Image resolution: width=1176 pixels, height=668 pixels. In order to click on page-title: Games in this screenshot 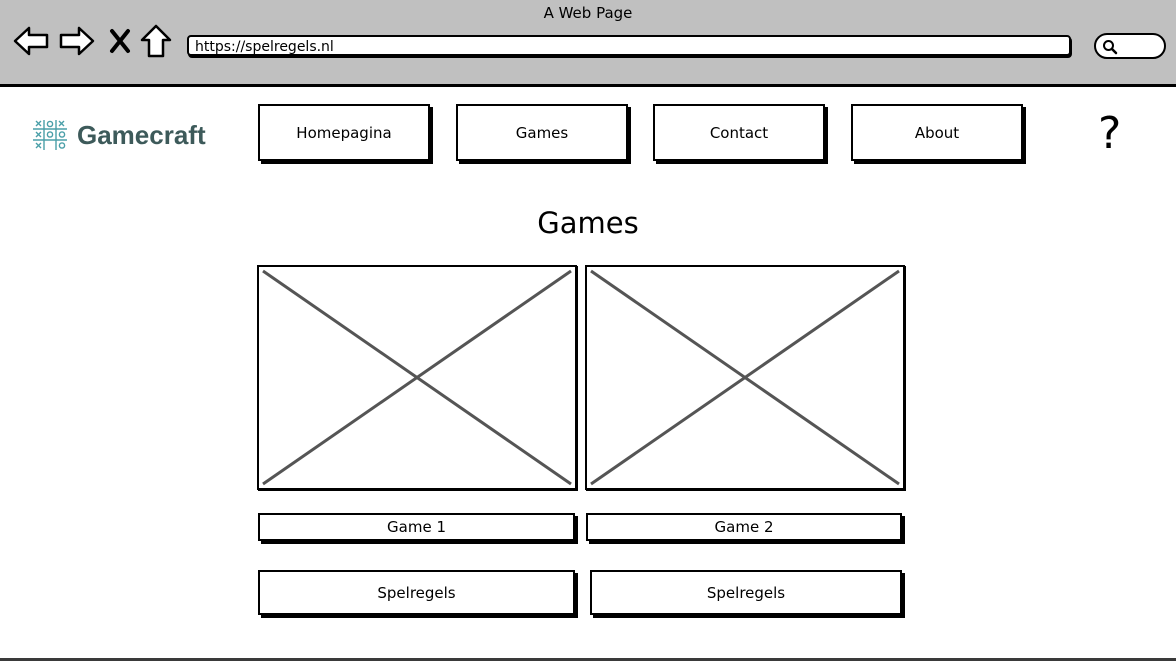, I will do `click(588, 223)`.